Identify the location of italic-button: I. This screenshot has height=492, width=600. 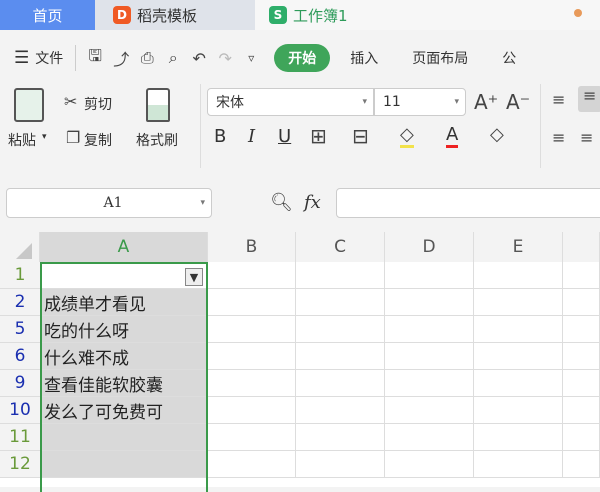
(251, 136).